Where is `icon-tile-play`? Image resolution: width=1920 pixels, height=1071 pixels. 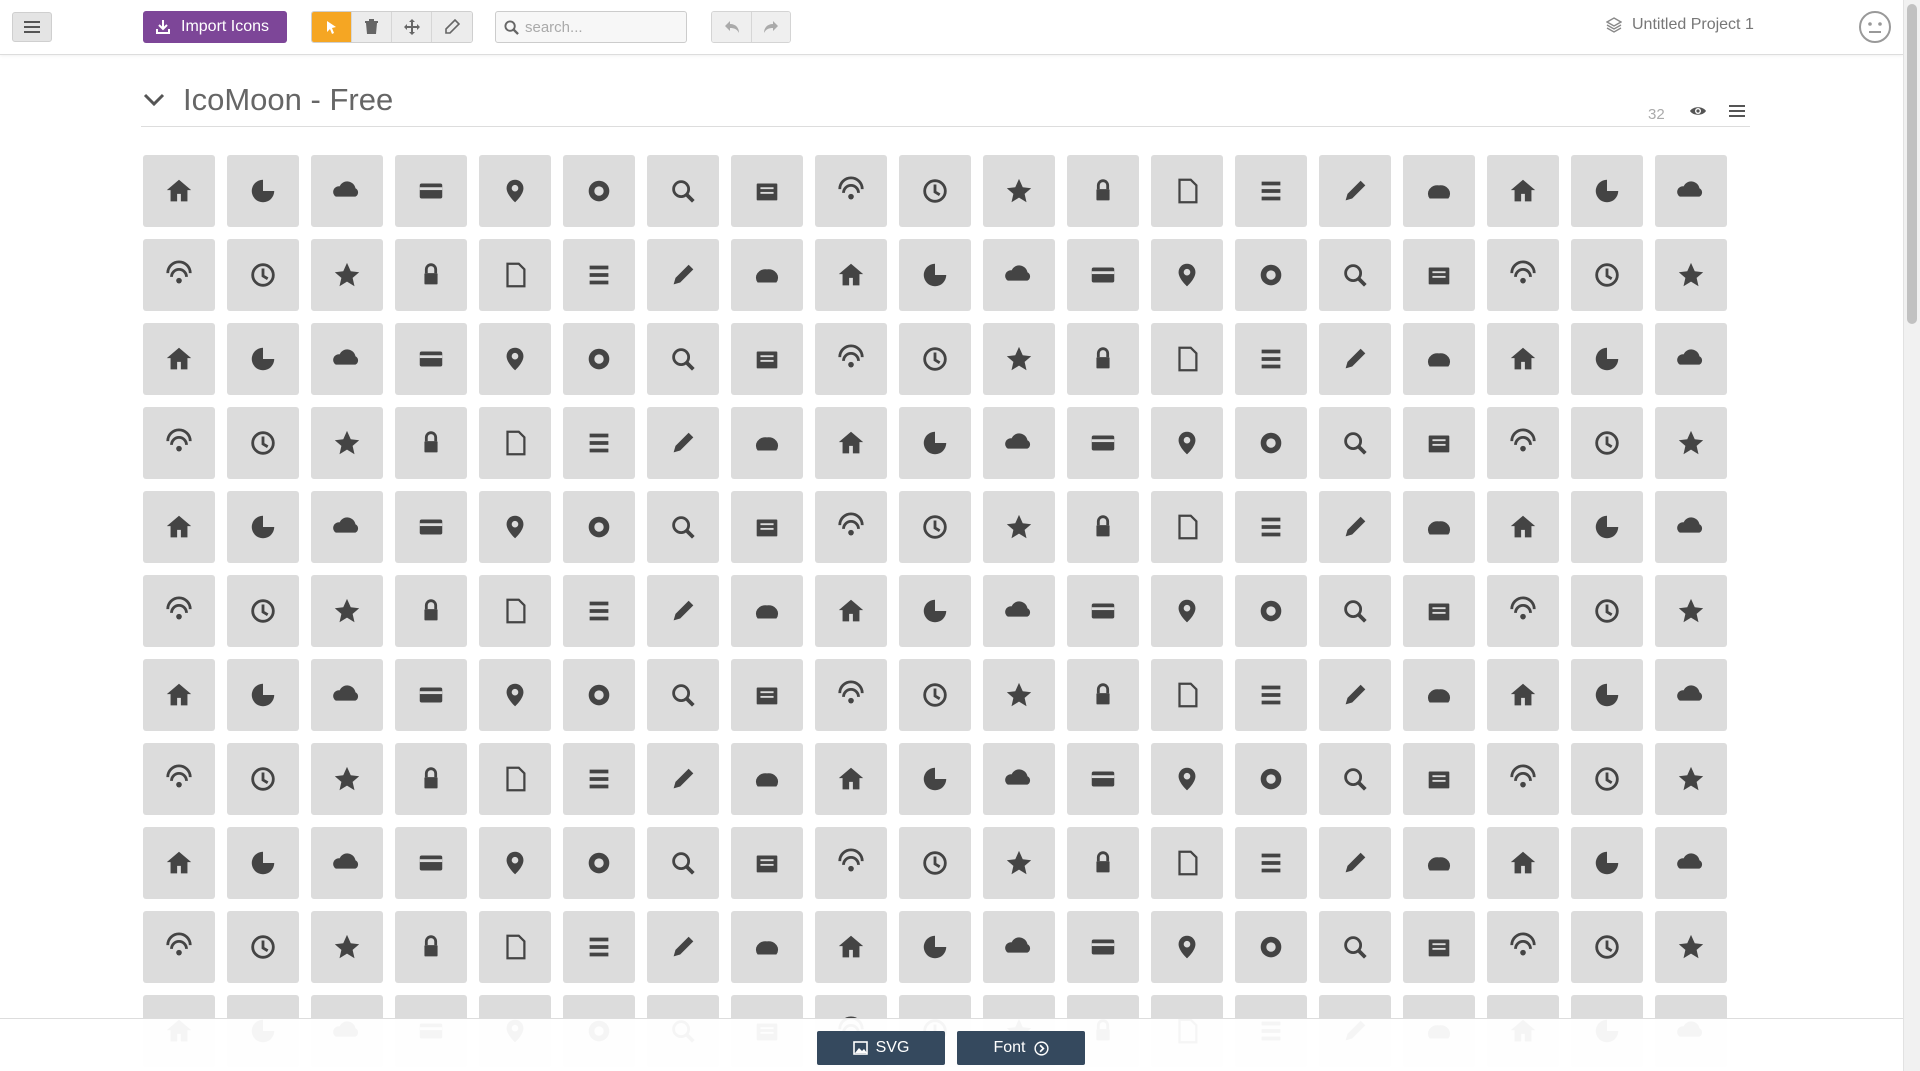 icon-tile-play is located at coordinates (1691, 191).